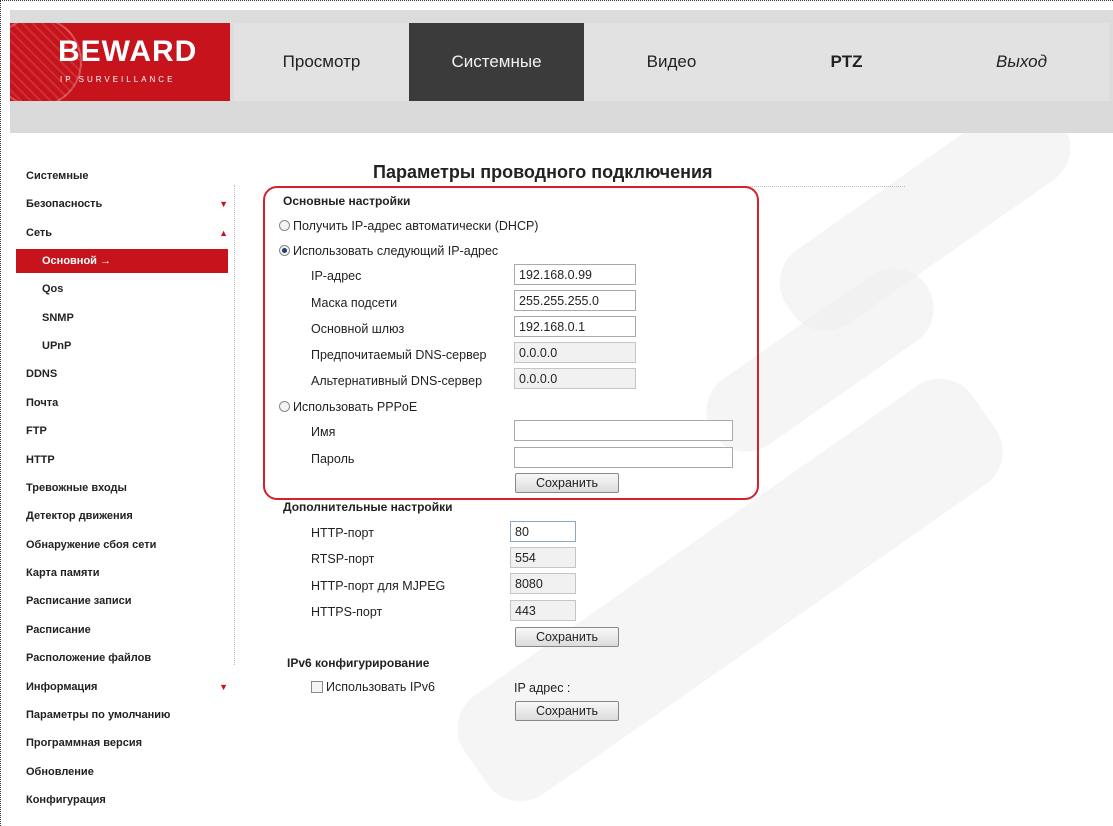 The height and width of the screenshot is (826, 1113). What do you see at coordinates (378, 586) in the screenshot?
I see `mjpeg-port-label: HTTP-порт для MJPEG` at bounding box center [378, 586].